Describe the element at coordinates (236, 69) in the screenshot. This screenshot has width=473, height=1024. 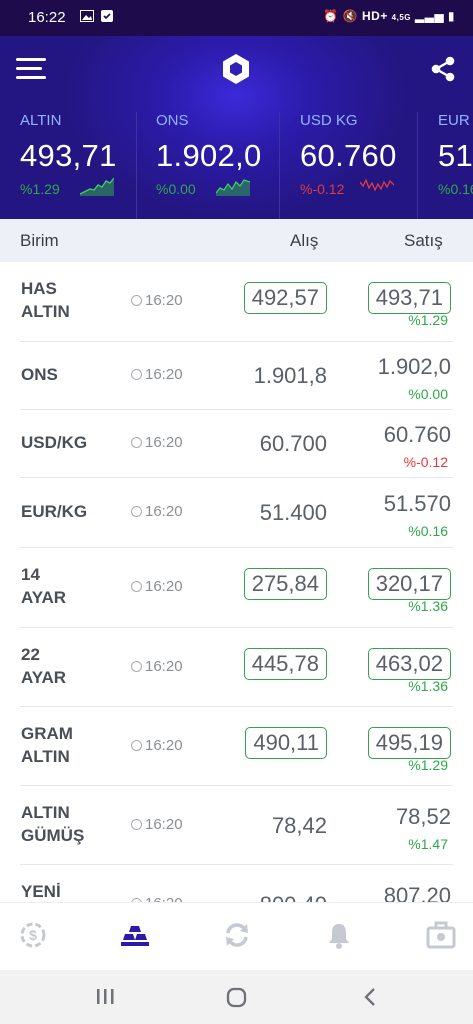
I see `hexagon-logo-icon` at that location.